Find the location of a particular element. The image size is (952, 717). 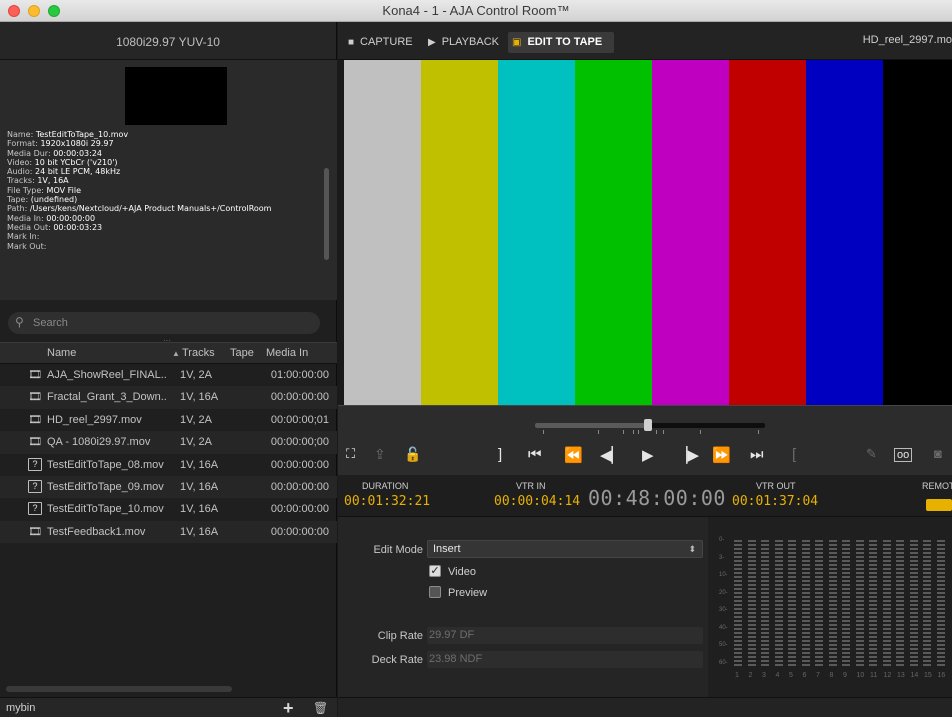

rewind-icon: ⏪ is located at coordinates (573, 455).